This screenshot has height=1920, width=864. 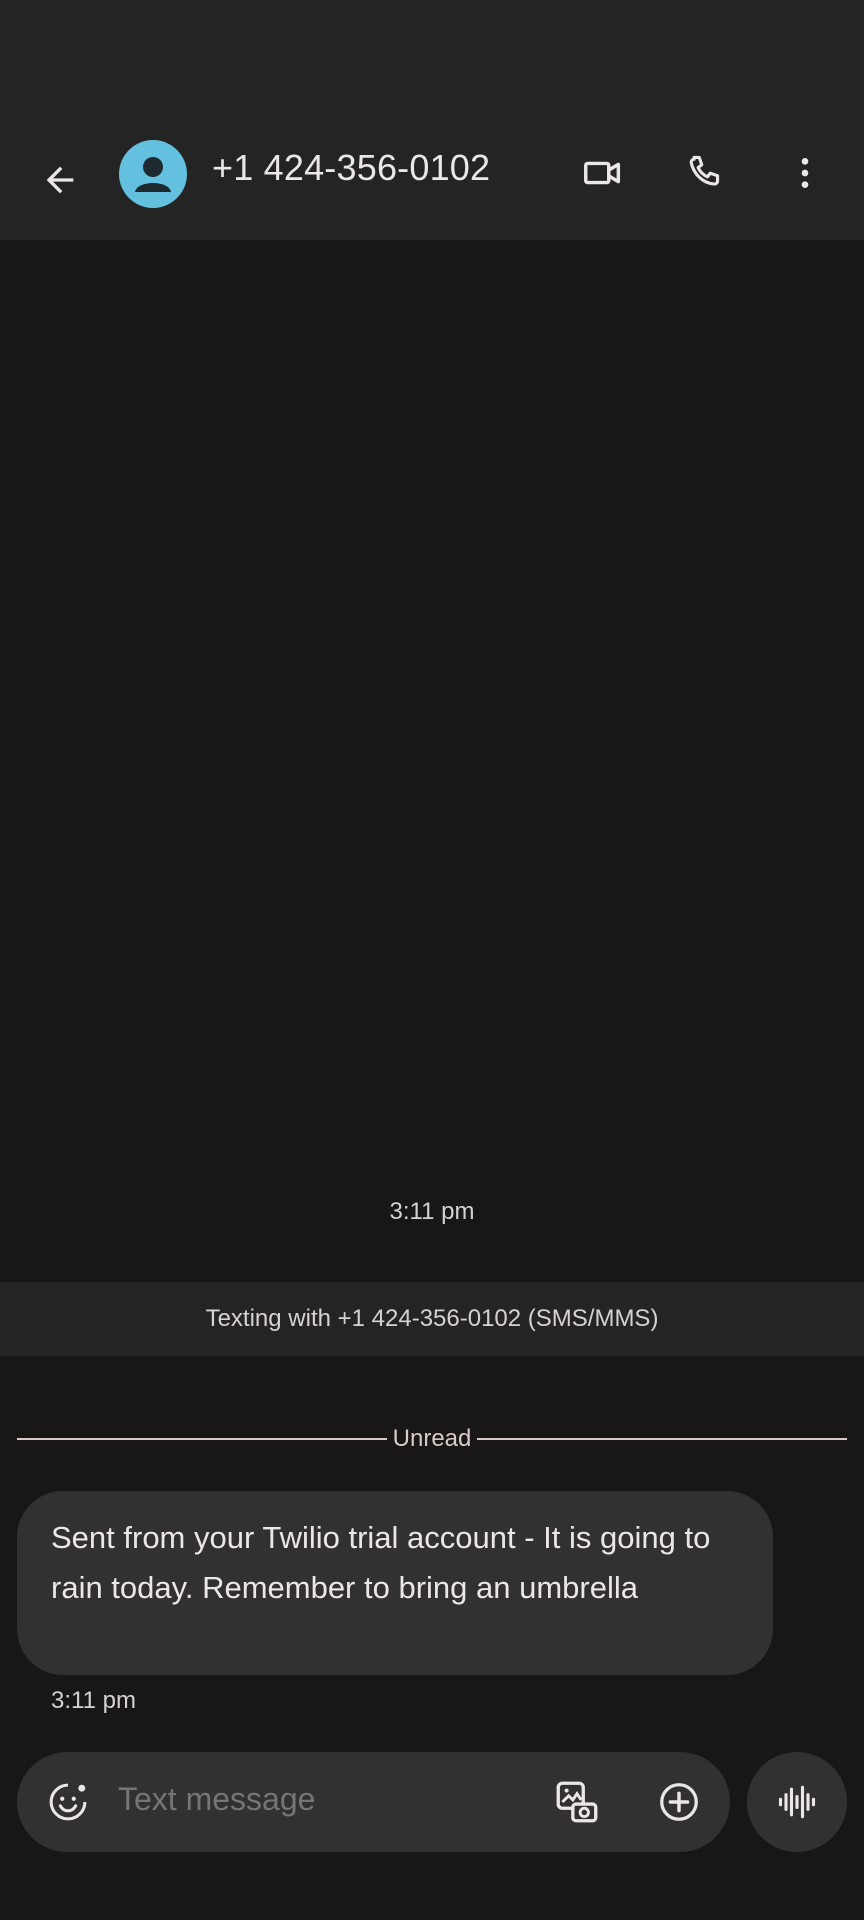 I want to click on video-call-icon, so click(x=602, y=173).